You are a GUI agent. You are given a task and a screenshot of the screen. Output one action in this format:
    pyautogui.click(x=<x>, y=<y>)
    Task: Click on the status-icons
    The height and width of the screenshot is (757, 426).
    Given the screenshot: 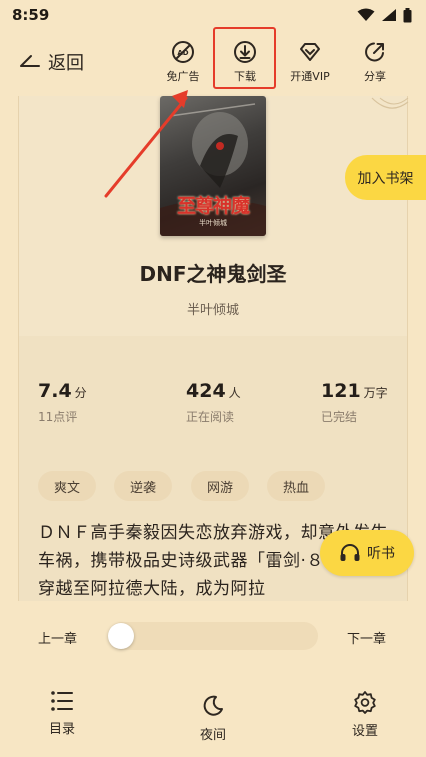 What is the action you would take?
    pyautogui.click(x=384, y=15)
    